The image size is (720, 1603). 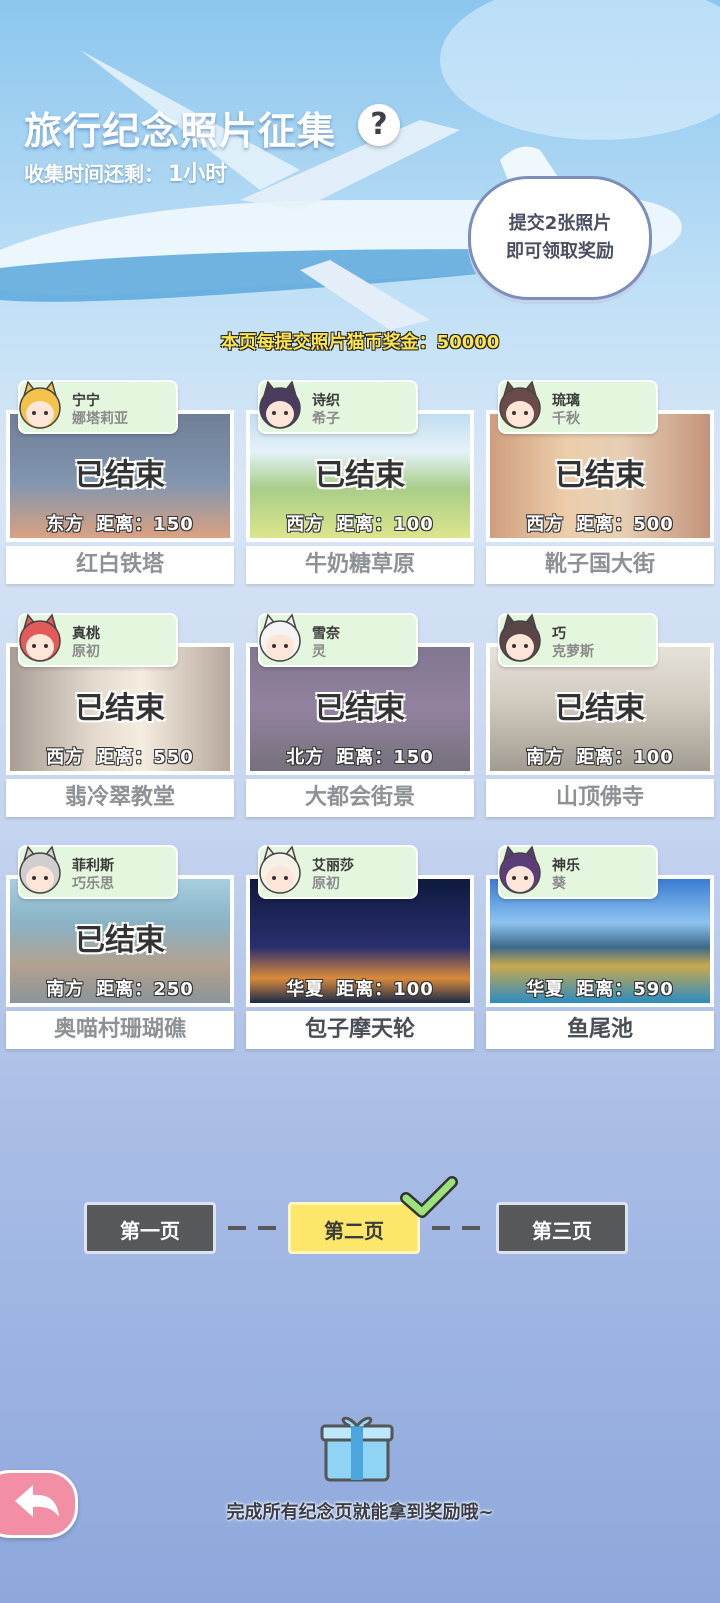 I want to click on distance-text: 东方 距离：150, so click(x=120, y=523).